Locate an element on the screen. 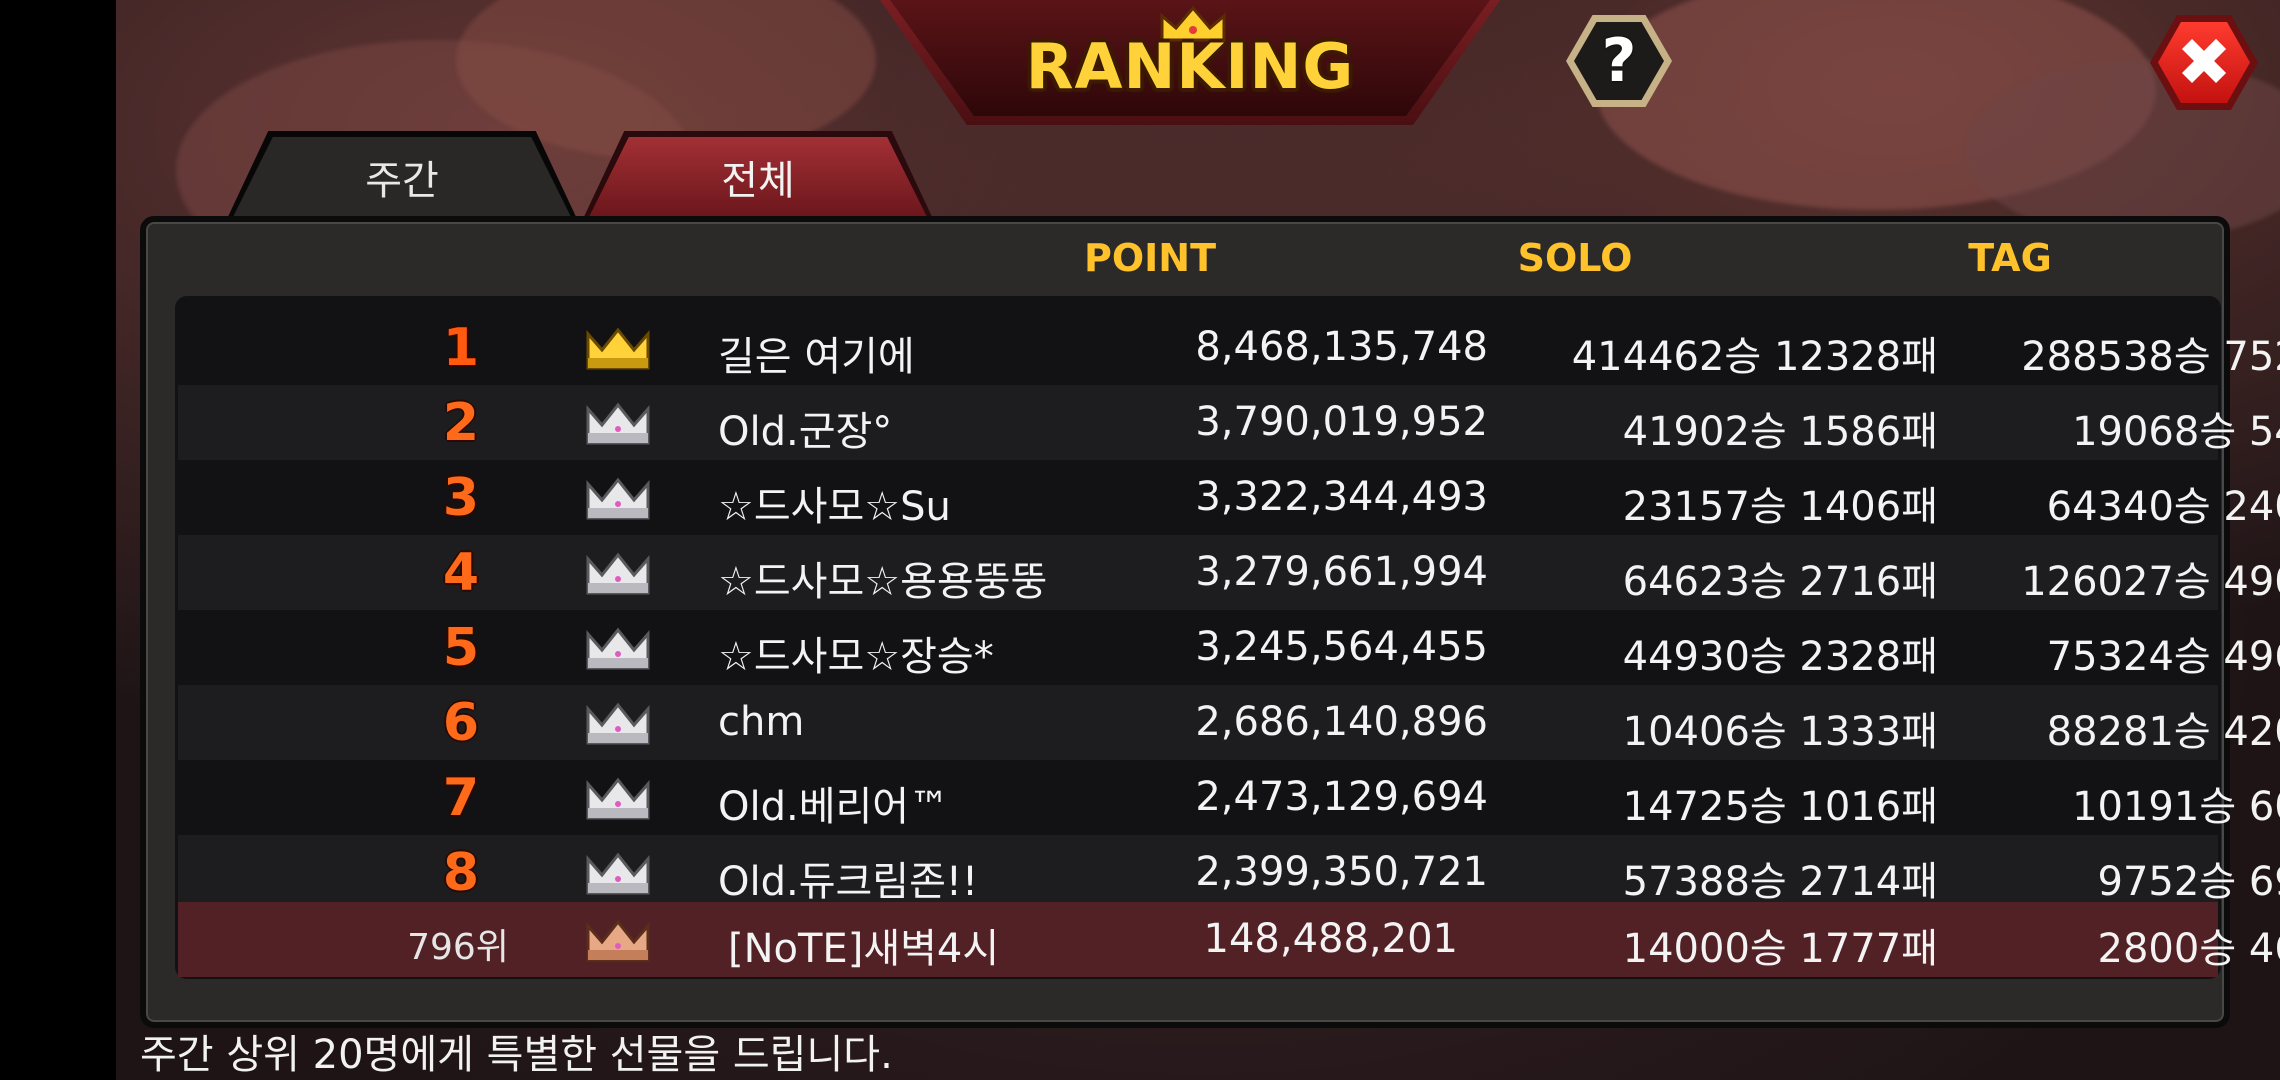 Image resolution: width=2280 pixels, height=1080 pixels. my-rank-number: 796위 is located at coordinates (458, 947).